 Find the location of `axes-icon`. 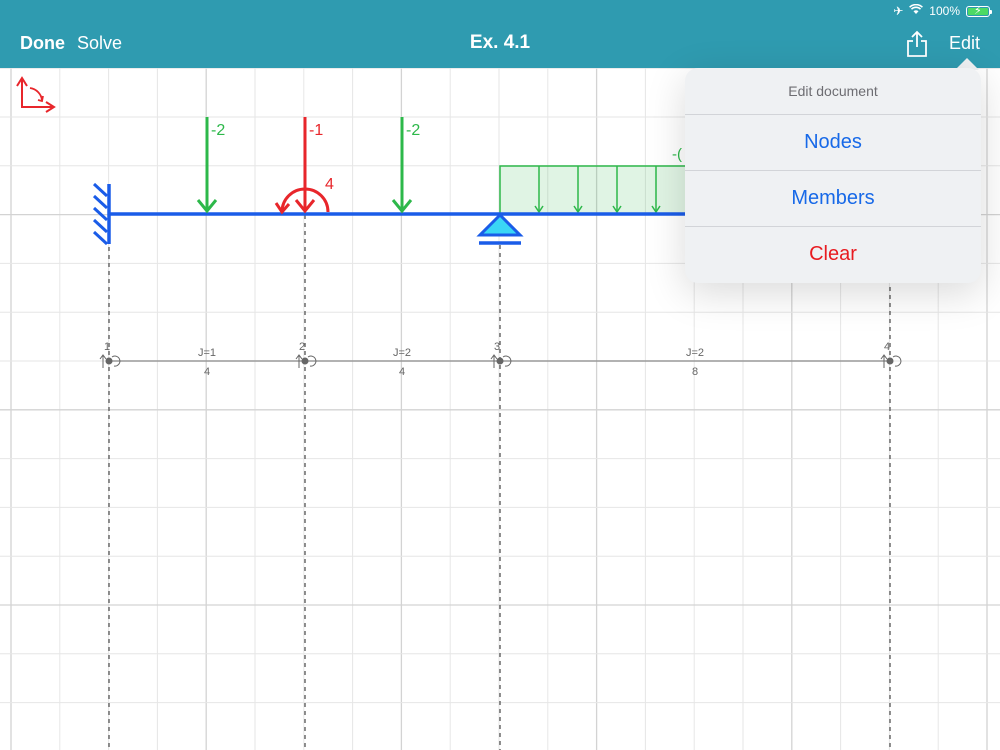

axes-icon is located at coordinates (36, 94).